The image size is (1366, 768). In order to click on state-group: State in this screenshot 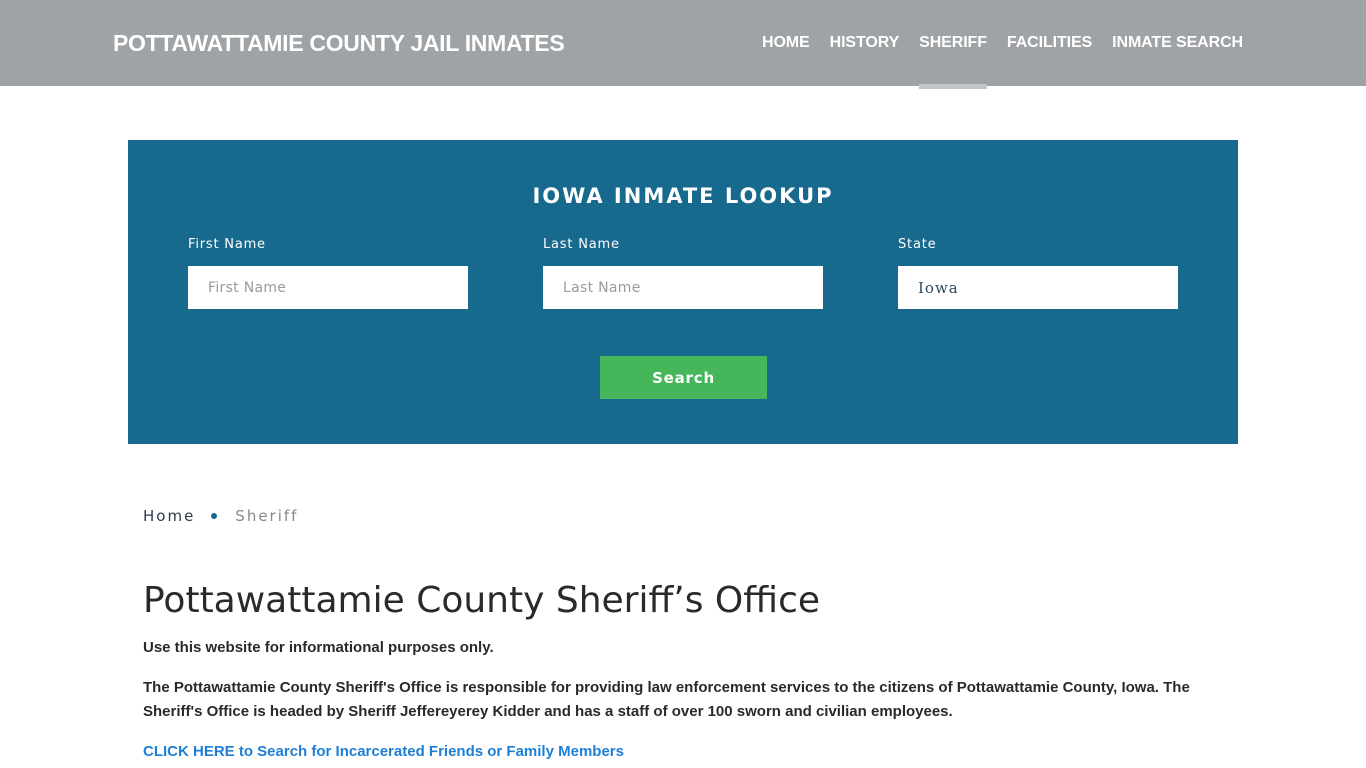, I will do `click(1038, 273)`.